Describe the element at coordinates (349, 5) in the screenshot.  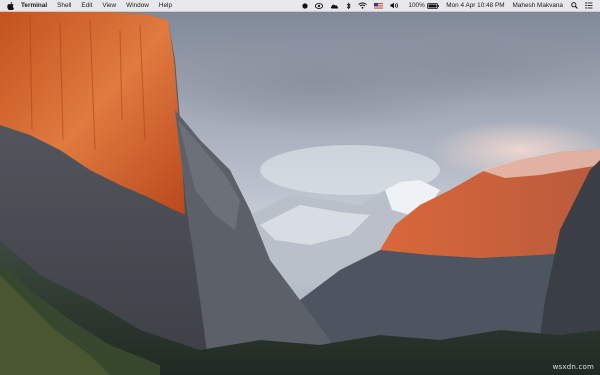
I see `bluetooth-icon` at that location.